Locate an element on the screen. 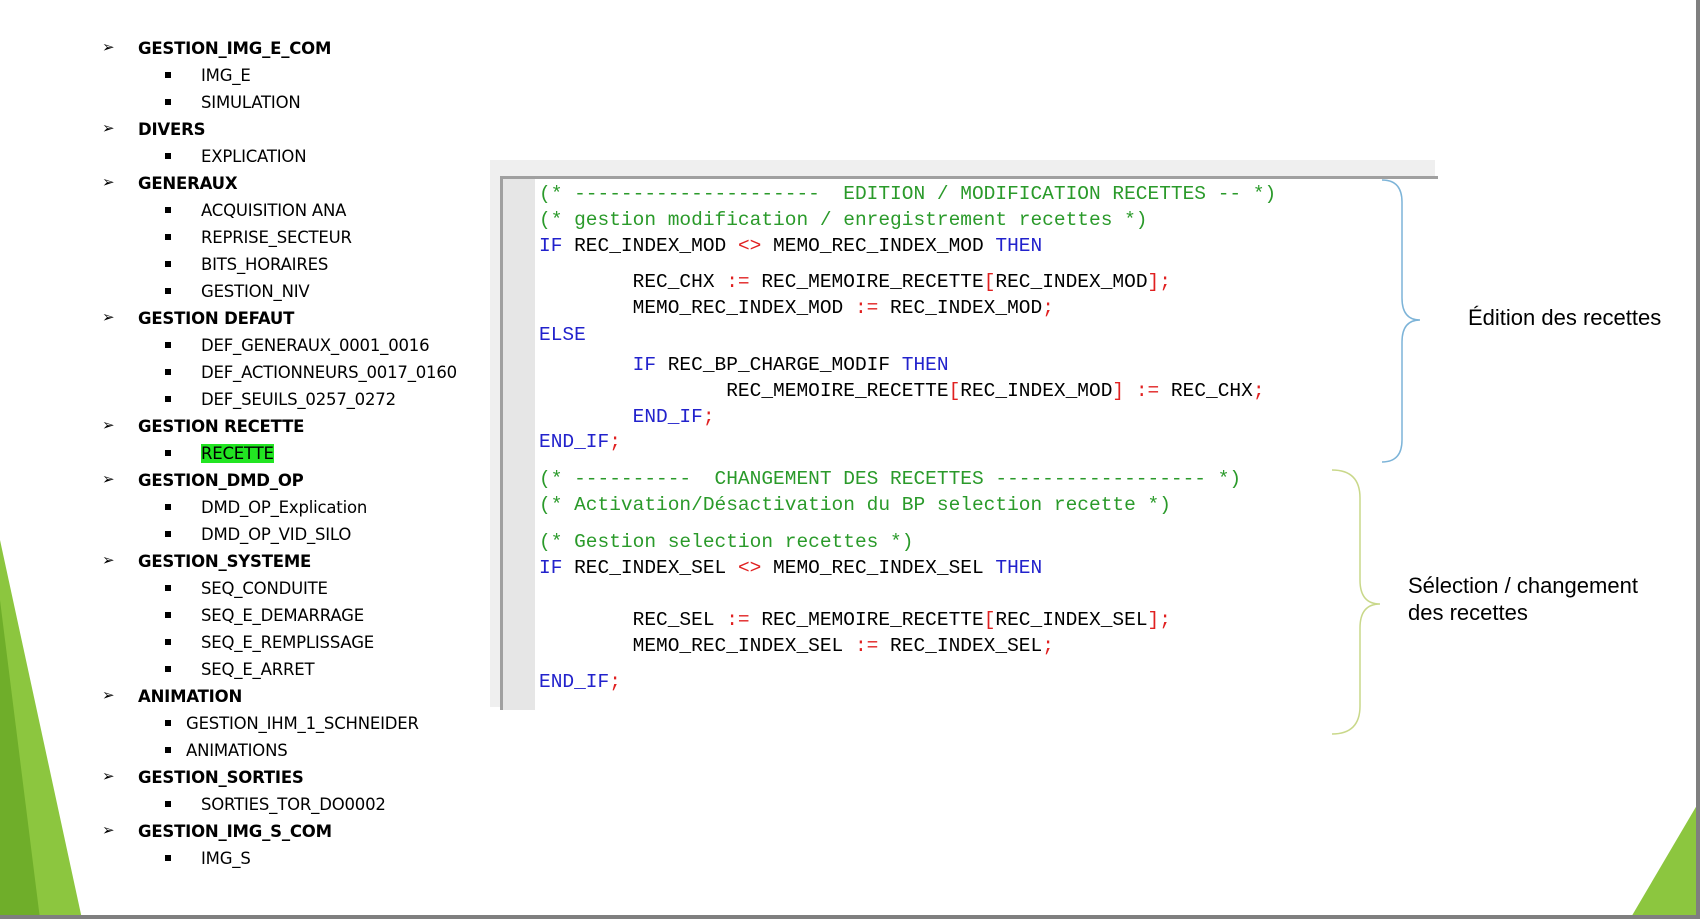 The height and width of the screenshot is (919, 1700). tree-item: EXPLICATION is located at coordinates (240, 156).